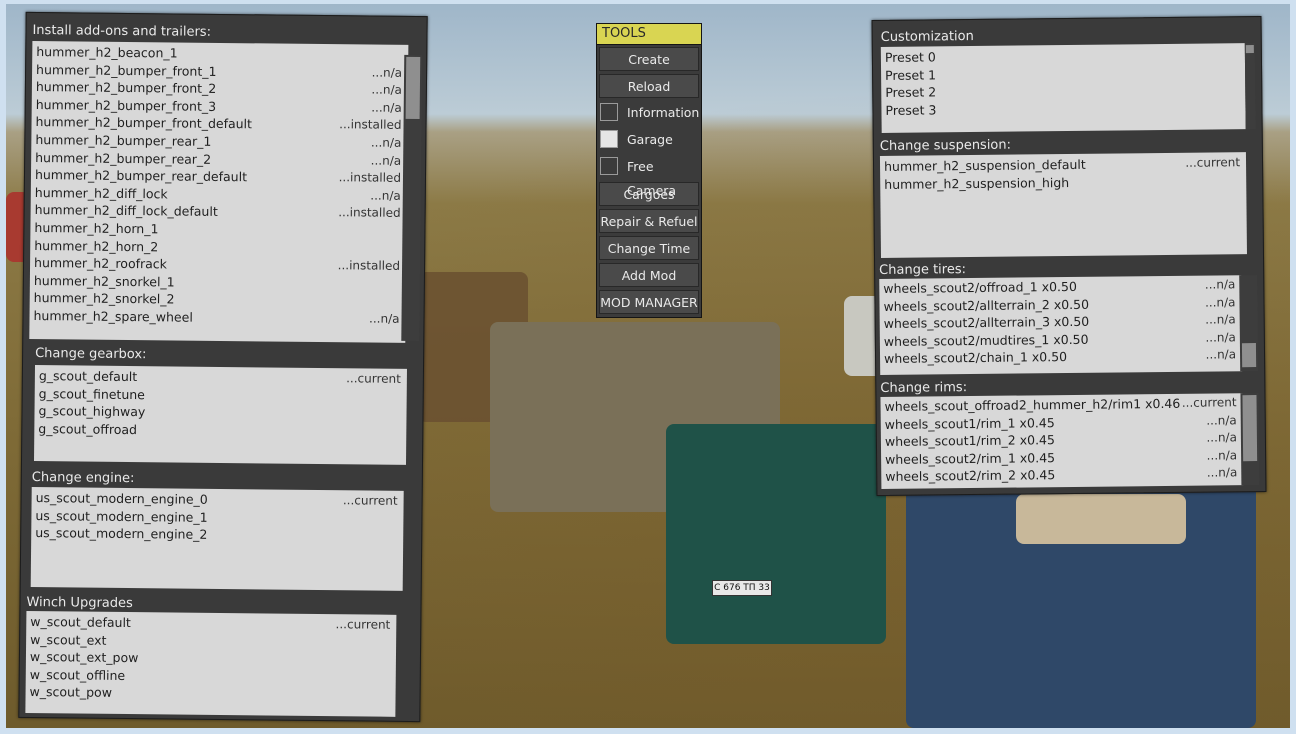 The image size is (1296, 734). I want to click on item-name: g_scout_offroad, so click(88, 428).